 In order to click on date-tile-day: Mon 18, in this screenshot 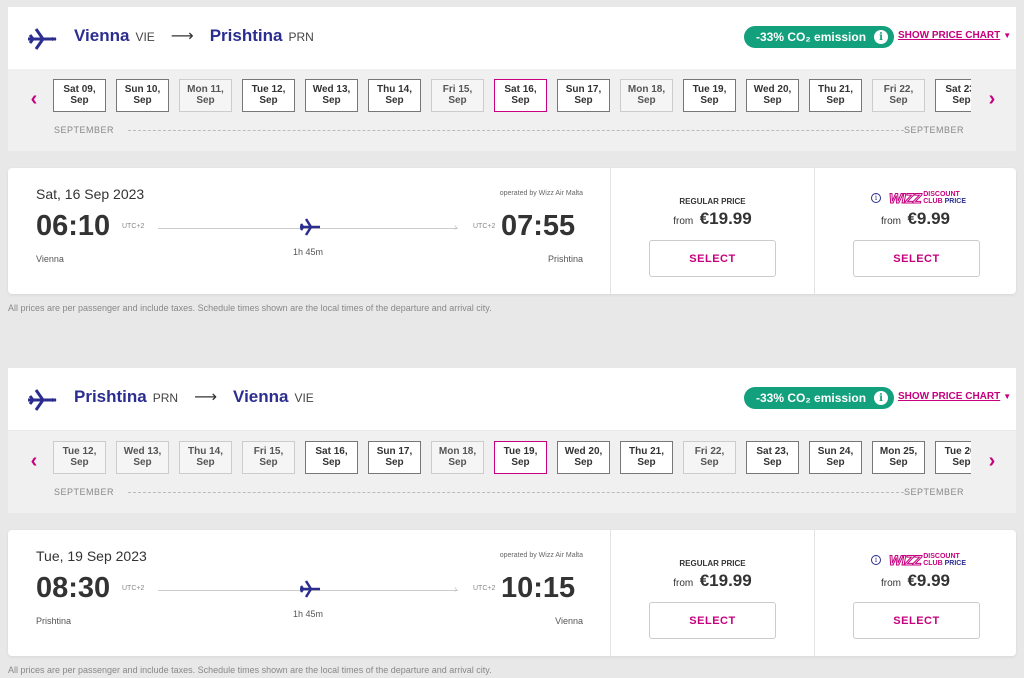, I will do `click(457, 451)`.